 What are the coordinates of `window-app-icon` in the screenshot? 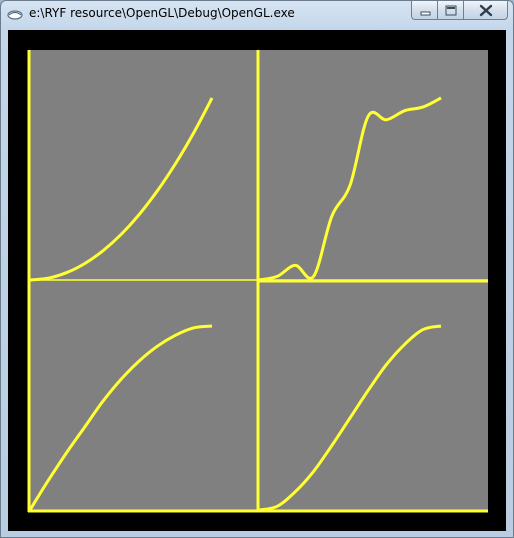 It's located at (15, 15).